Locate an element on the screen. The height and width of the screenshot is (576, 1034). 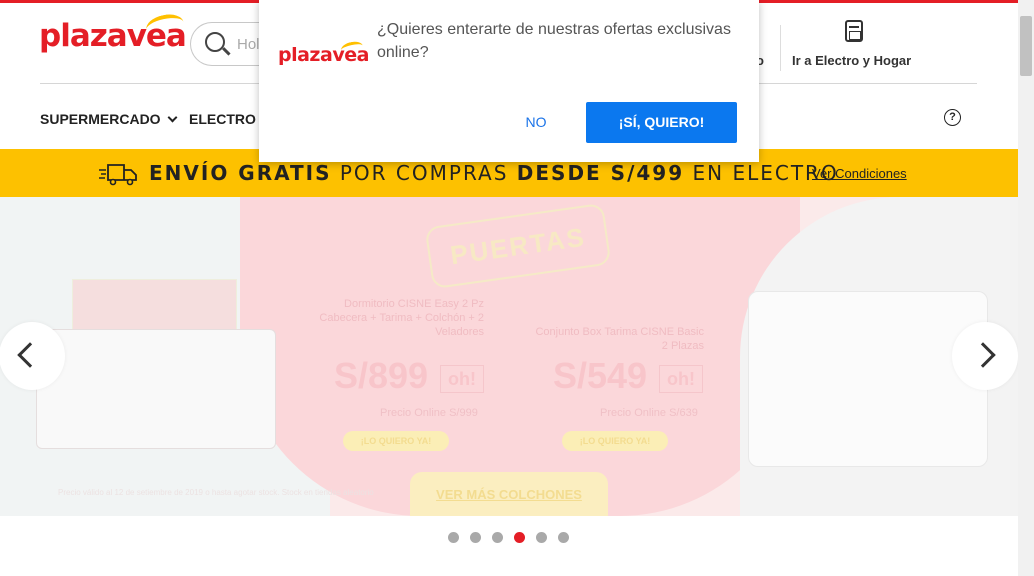
ver-condiciones-link: Ver Condiciones is located at coordinates (859, 173).